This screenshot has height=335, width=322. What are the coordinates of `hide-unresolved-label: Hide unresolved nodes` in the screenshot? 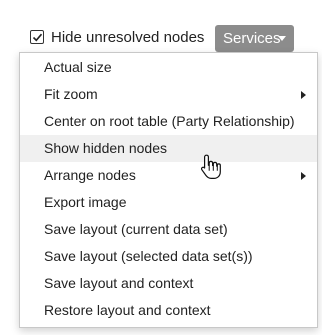 It's located at (127, 38).